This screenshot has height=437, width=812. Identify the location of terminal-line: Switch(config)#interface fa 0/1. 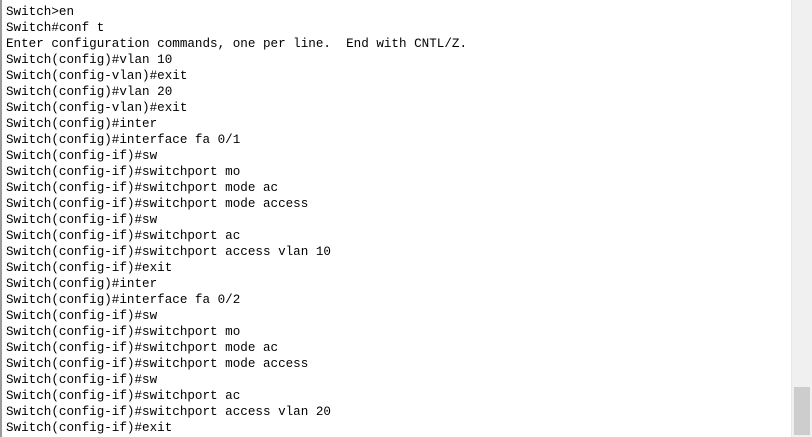
(123, 140).